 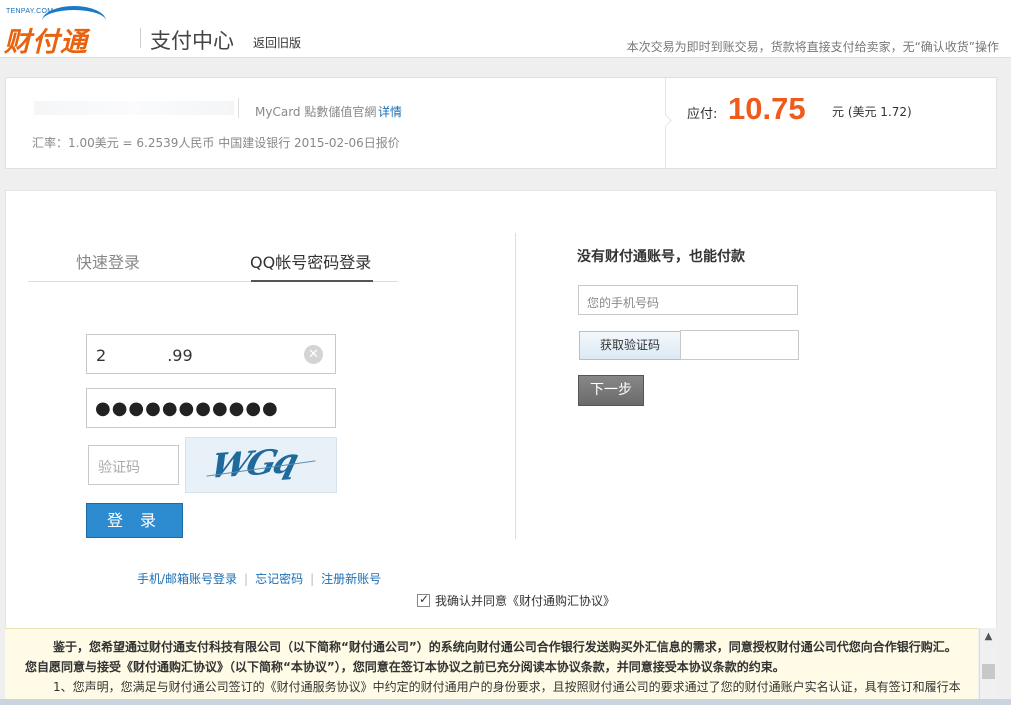 I want to click on panel-divider, so click(x=515, y=386).